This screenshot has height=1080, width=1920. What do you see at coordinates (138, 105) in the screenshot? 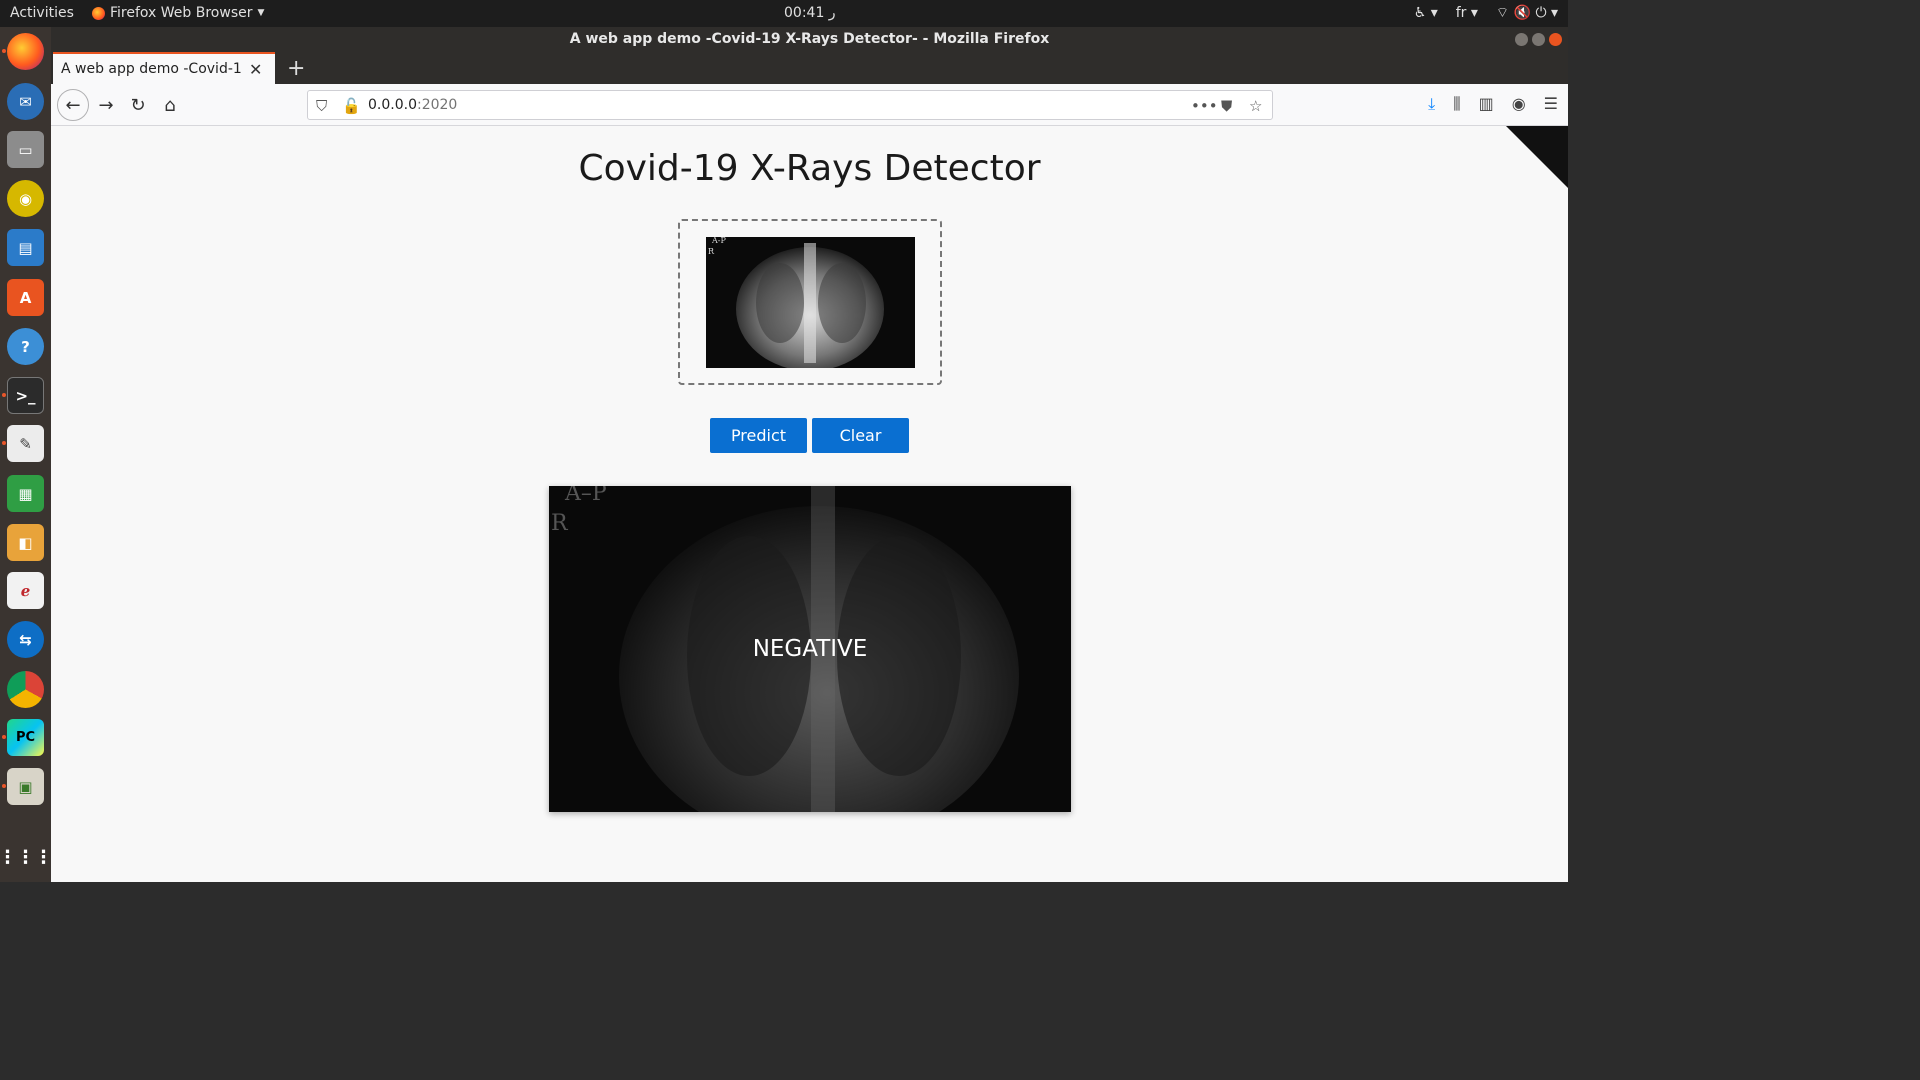
I see `reload-button: ↻` at bounding box center [138, 105].